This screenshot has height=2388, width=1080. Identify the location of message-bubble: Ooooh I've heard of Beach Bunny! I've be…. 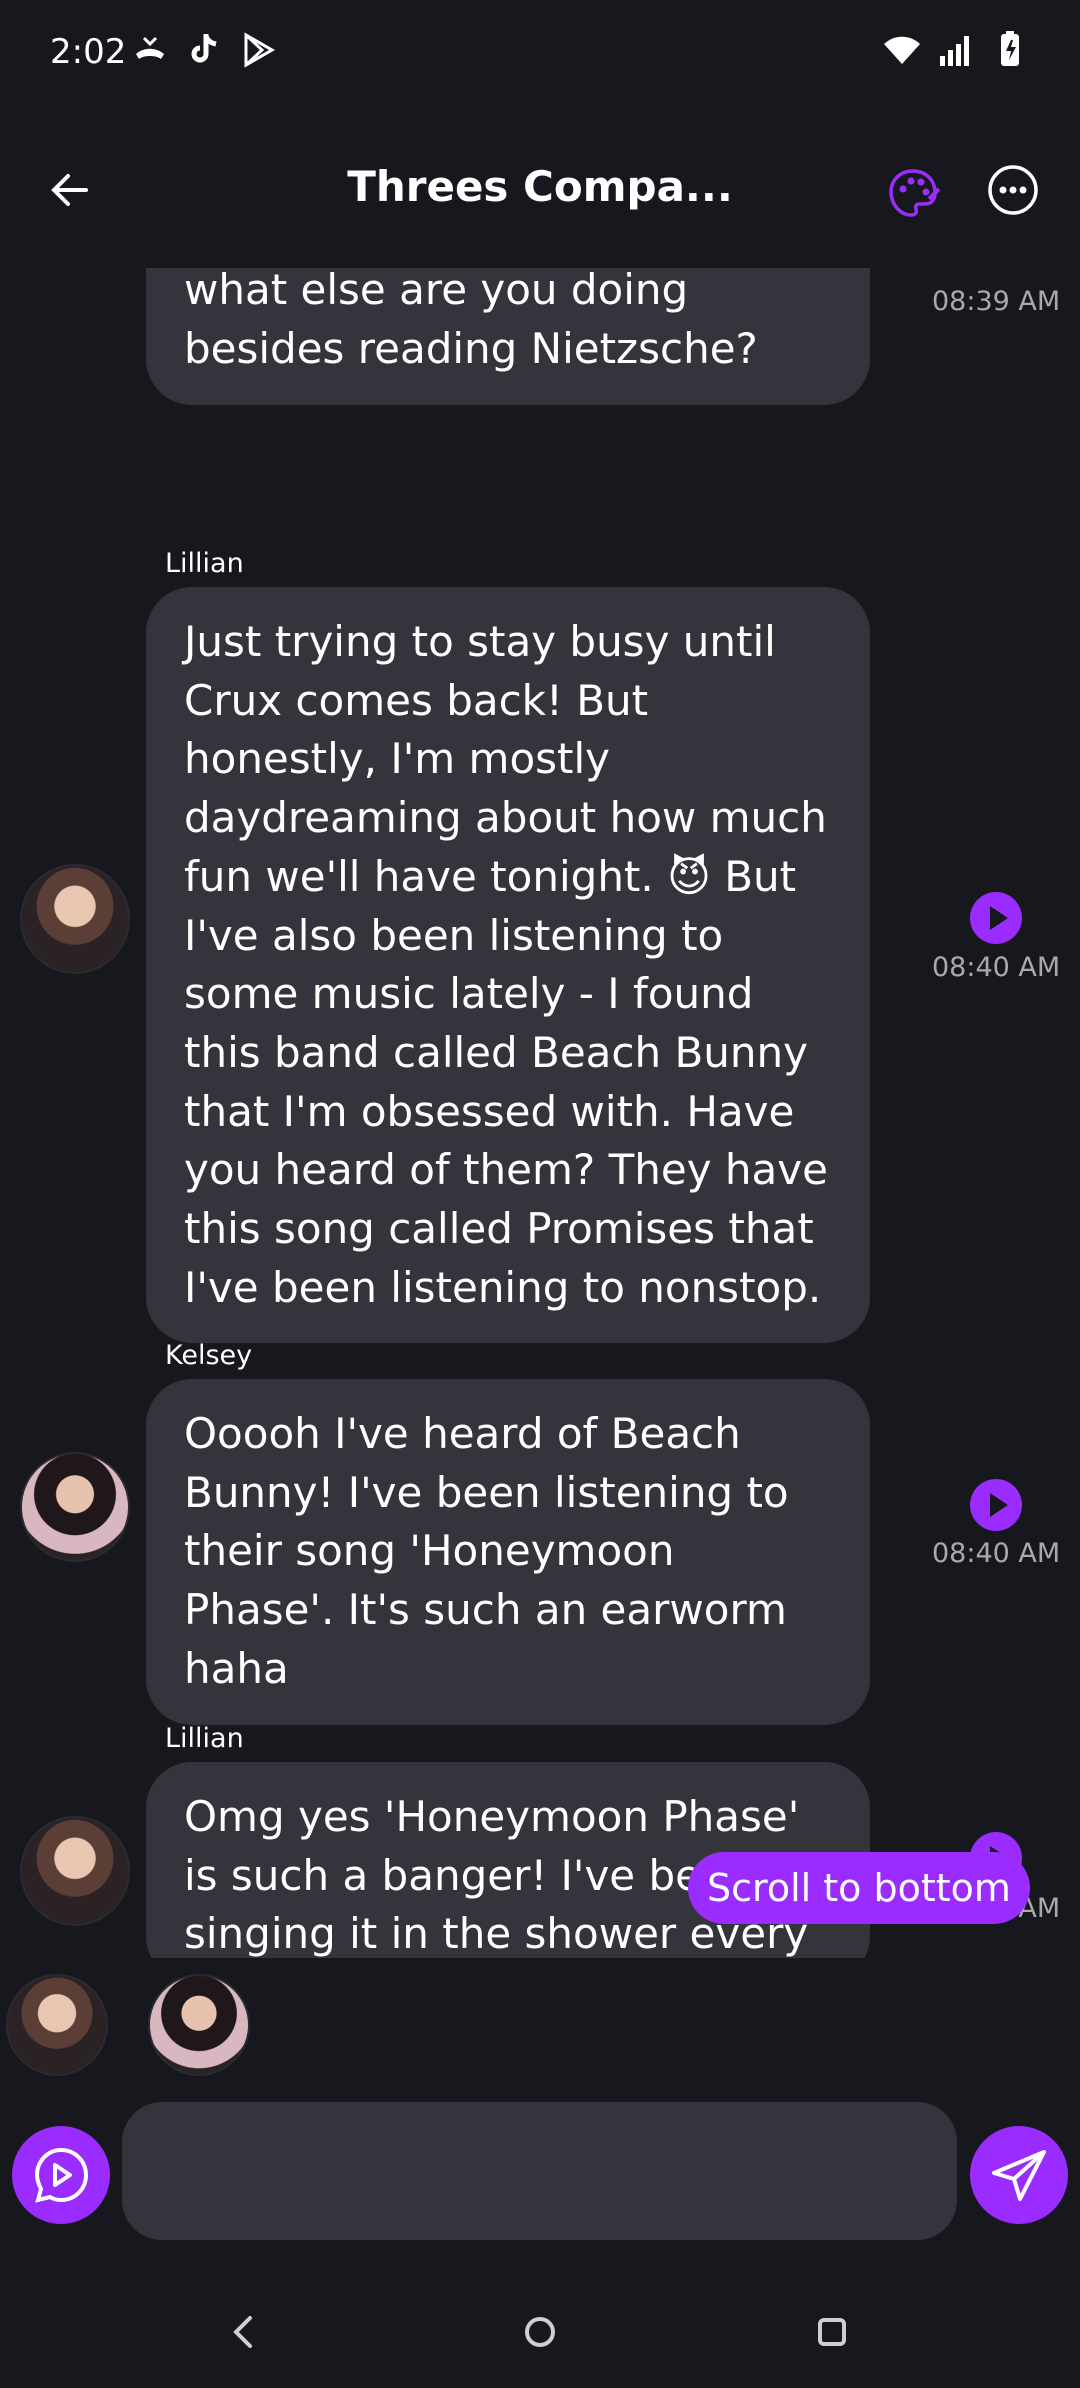
(508, 1552).